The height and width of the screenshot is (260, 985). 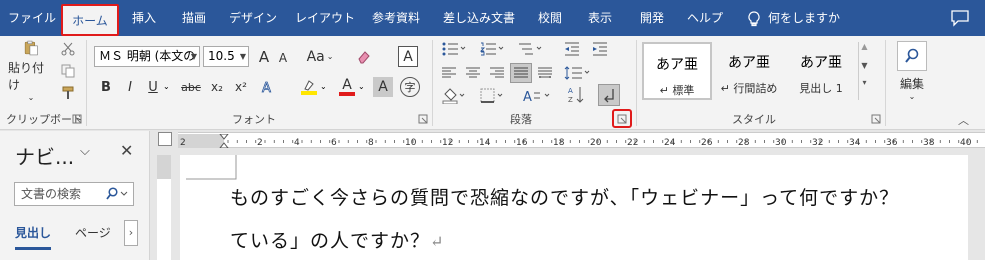 What do you see at coordinates (578, 141) in the screenshot?
I see `ruler-scale: 2 2 4 6 8 10 12 14 16 18 20 22 24 26 28 30 32 34 36 38 40` at bounding box center [578, 141].